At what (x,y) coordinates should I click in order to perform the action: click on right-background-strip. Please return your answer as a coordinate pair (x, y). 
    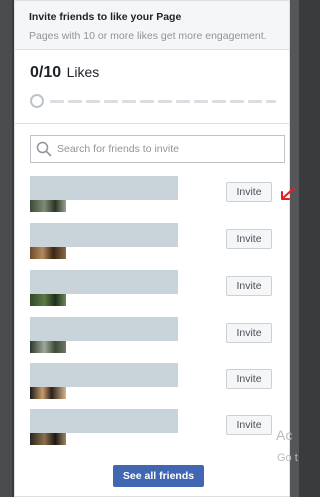
    Looking at the image, I should click on (294, 248).